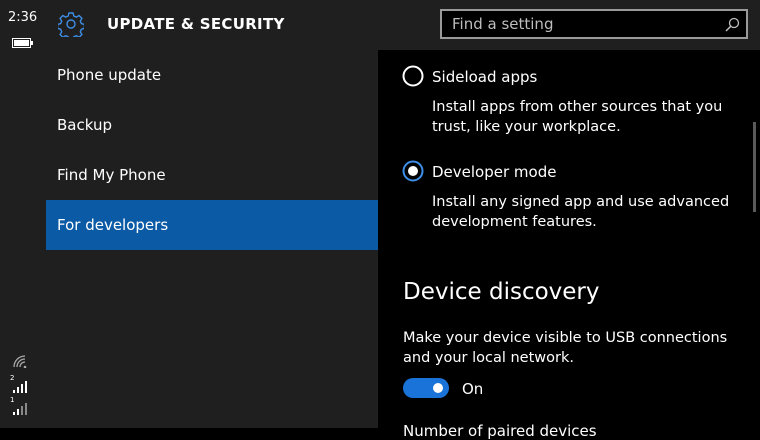 Image resolution: width=760 pixels, height=440 pixels. Describe the element at coordinates (20, 361) in the screenshot. I see `wifi-icon` at that location.